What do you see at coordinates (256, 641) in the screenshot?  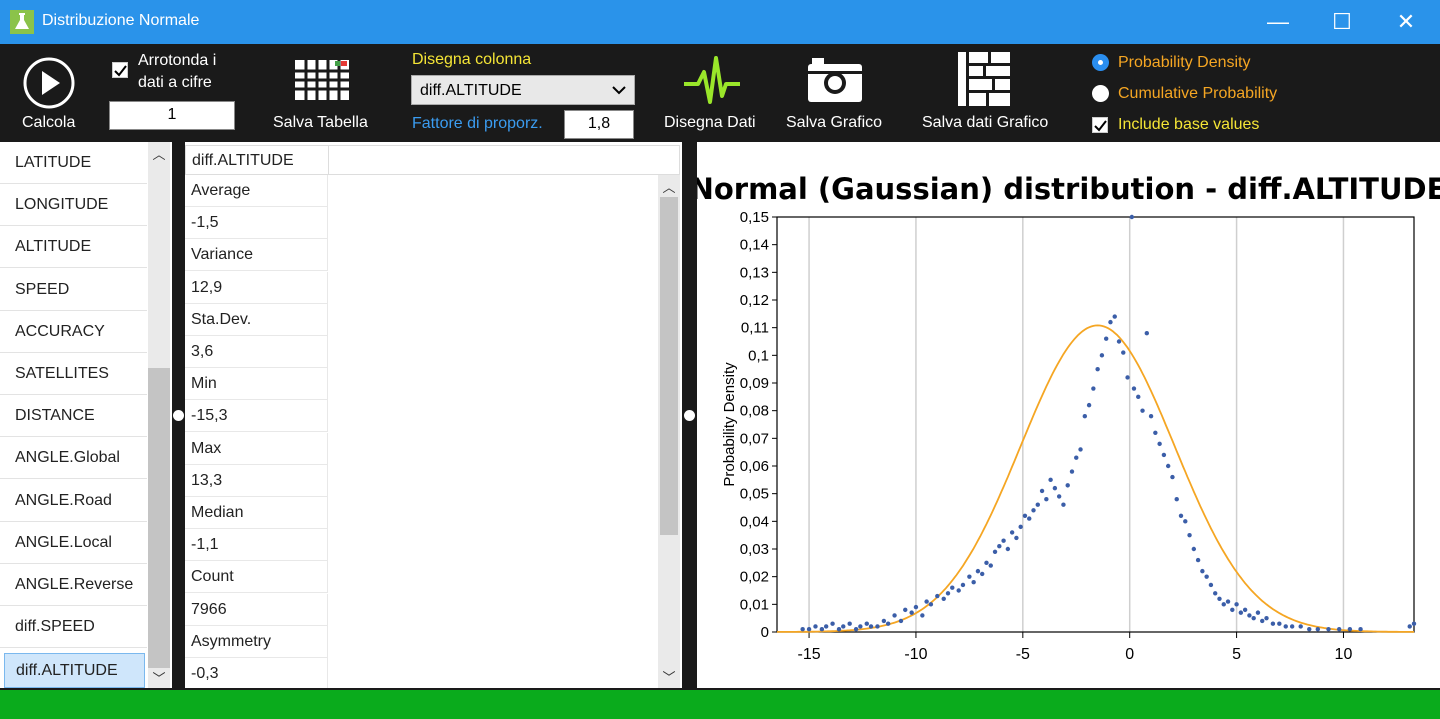 I see `stats-row: Asymmetry` at bounding box center [256, 641].